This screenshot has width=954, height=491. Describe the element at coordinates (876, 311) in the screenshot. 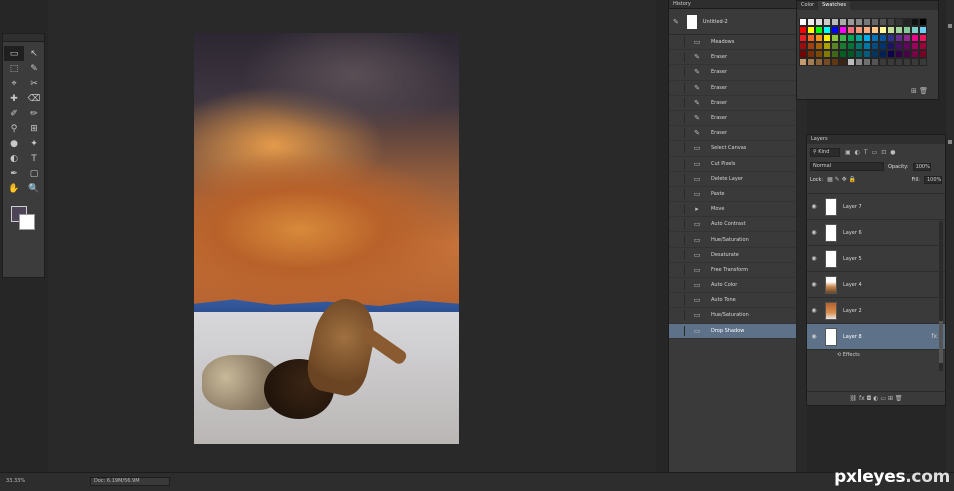

I see `layer-row: ◉ Layer 2` at that location.